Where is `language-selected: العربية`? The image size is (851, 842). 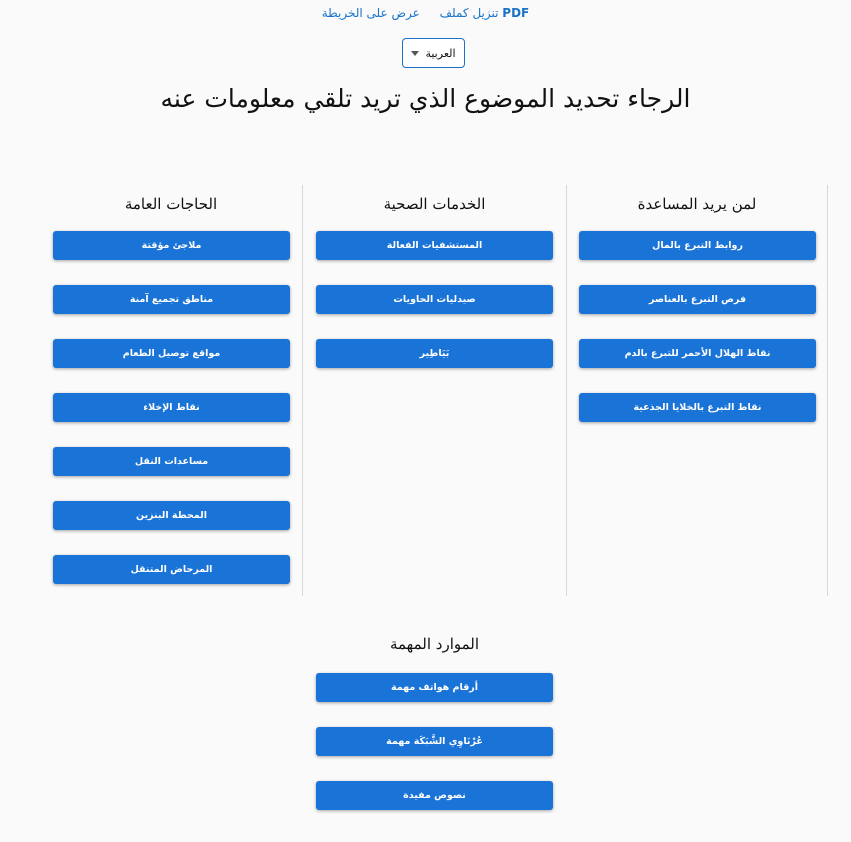 language-selected: العربية is located at coordinates (440, 53).